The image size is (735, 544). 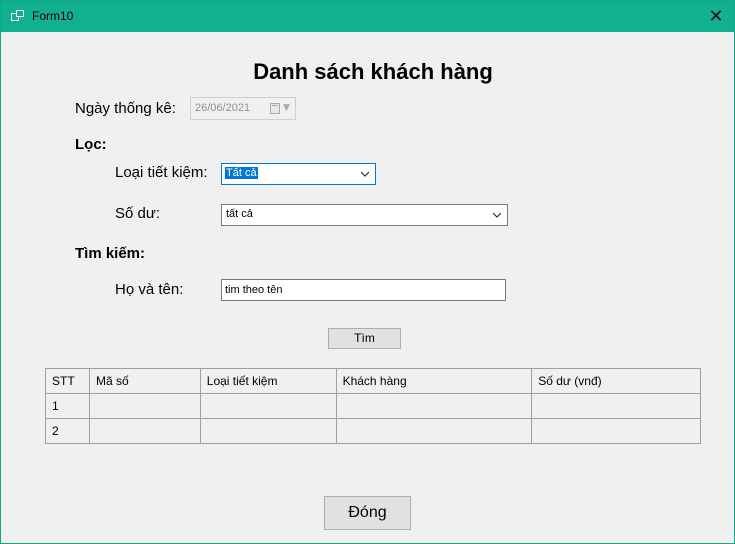 What do you see at coordinates (616, 381) in the screenshot?
I see `column-header: Số dư (vnđ)` at bounding box center [616, 381].